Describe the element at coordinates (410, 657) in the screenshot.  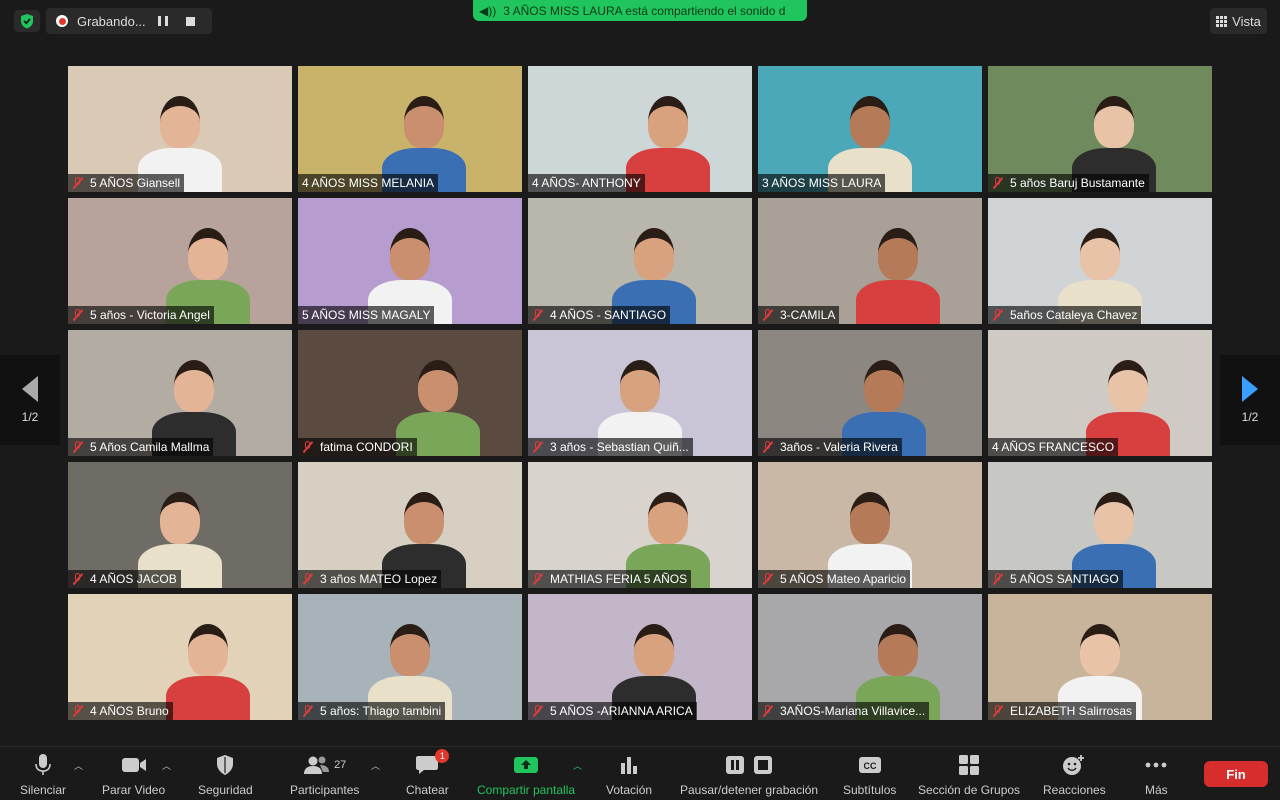
I see `participant-video-tile: 5 años: Thiago tambini` at that location.